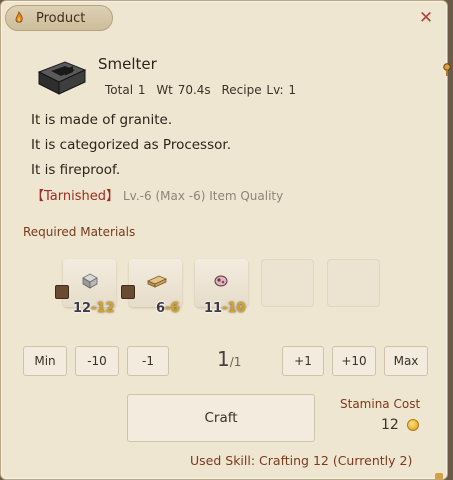 Image resolution: width=453 pixels, height=480 pixels. Describe the element at coordinates (439, 476) in the screenshot. I see `resize-handle` at that location.